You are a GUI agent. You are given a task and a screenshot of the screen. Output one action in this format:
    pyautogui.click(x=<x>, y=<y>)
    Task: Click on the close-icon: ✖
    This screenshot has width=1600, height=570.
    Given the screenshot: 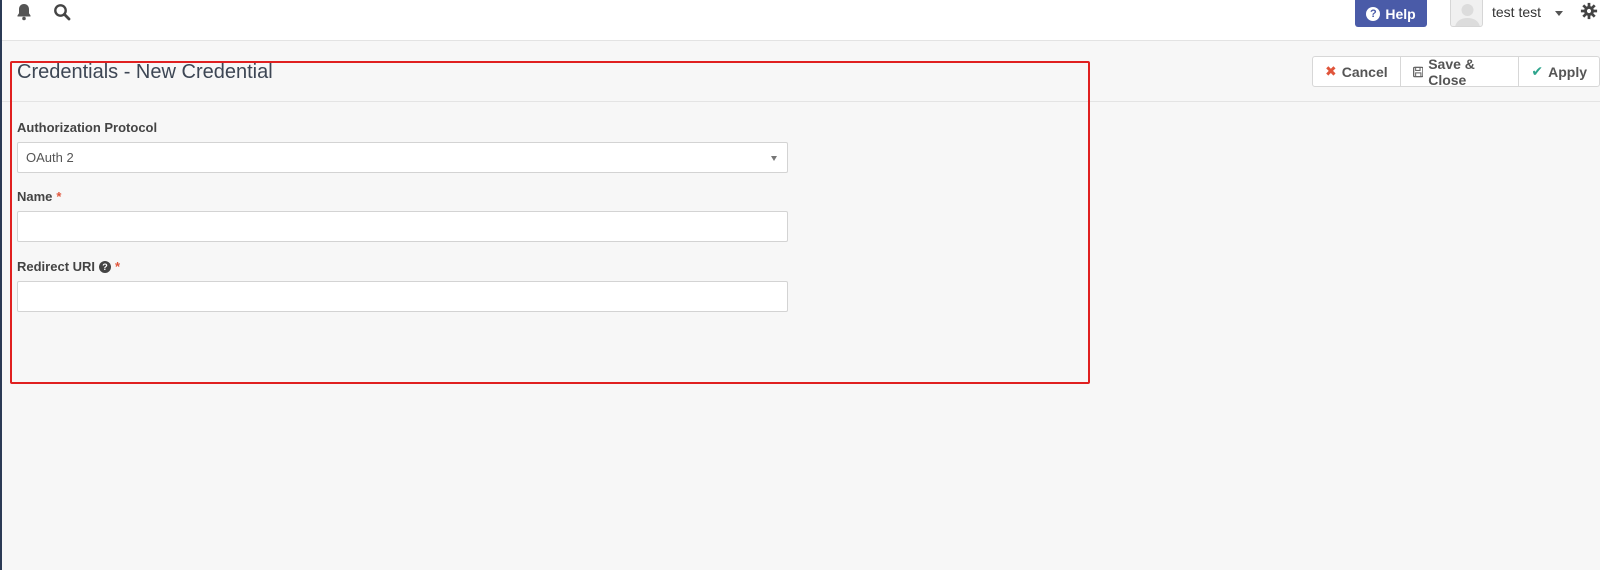 What is the action you would take?
    pyautogui.click(x=1331, y=71)
    